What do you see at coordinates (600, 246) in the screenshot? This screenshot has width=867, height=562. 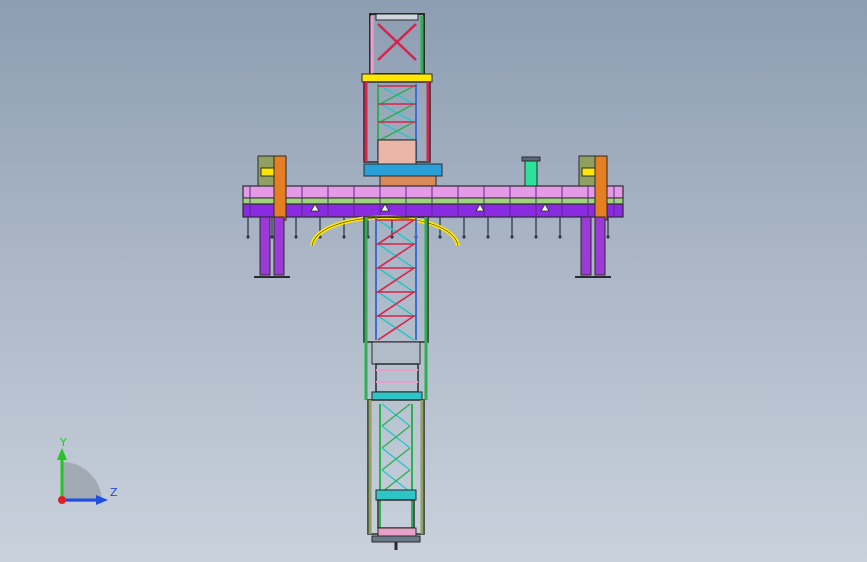 I see `right-tower-leg-right` at bounding box center [600, 246].